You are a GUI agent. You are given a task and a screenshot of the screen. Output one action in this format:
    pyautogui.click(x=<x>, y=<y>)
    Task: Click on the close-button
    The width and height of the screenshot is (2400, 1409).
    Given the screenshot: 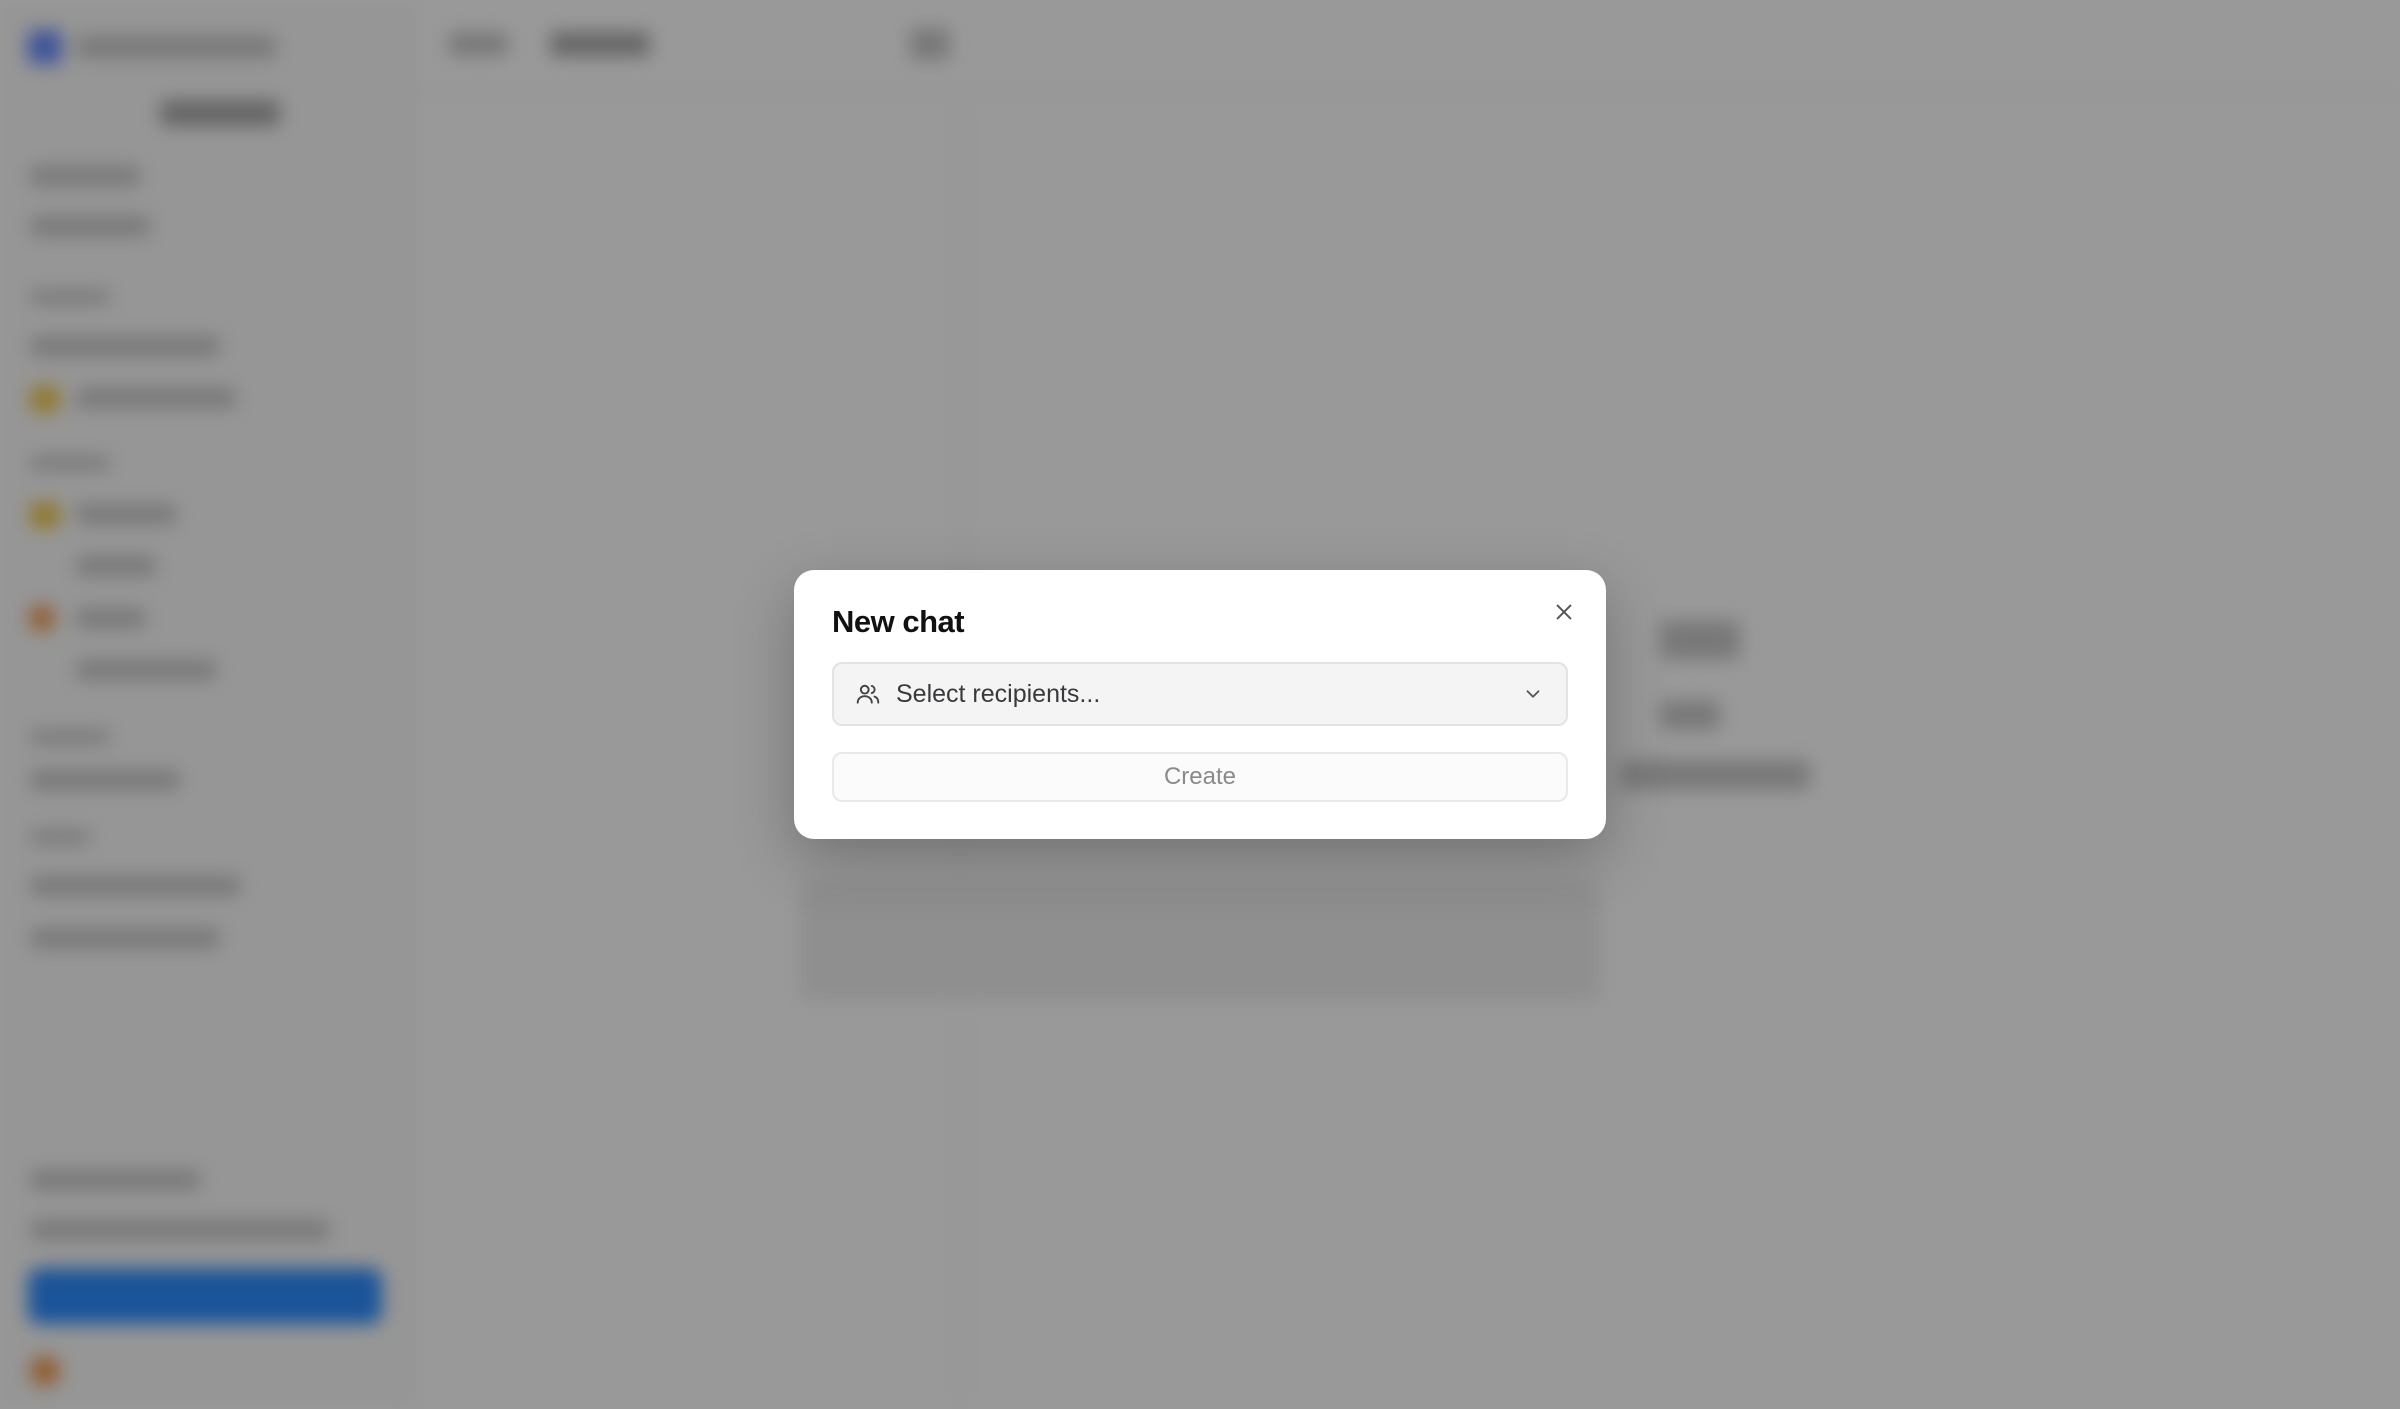 What is the action you would take?
    pyautogui.click(x=1564, y=612)
    